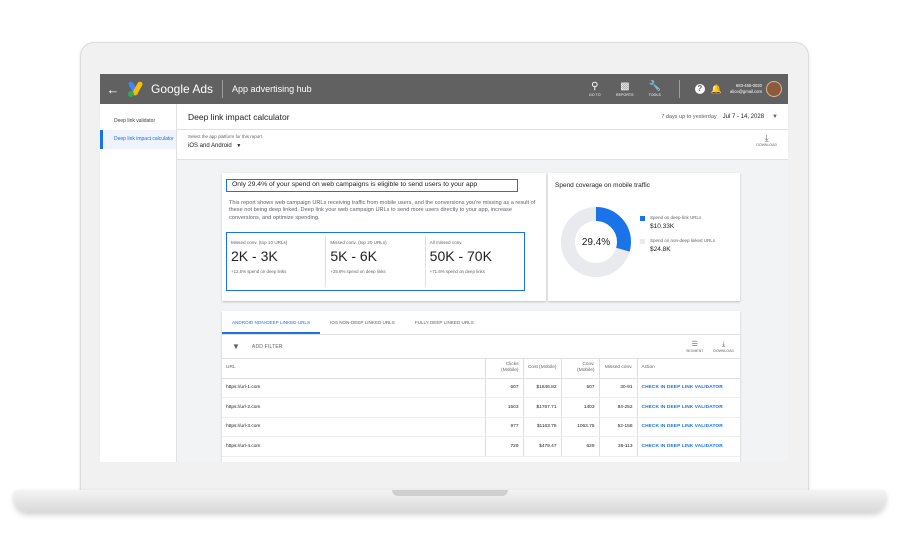 This screenshot has width=900, height=558. What do you see at coordinates (602, 185) in the screenshot?
I see `coverage-title: Spend coverage on mobile traffic` at bounding box center [602, 185].